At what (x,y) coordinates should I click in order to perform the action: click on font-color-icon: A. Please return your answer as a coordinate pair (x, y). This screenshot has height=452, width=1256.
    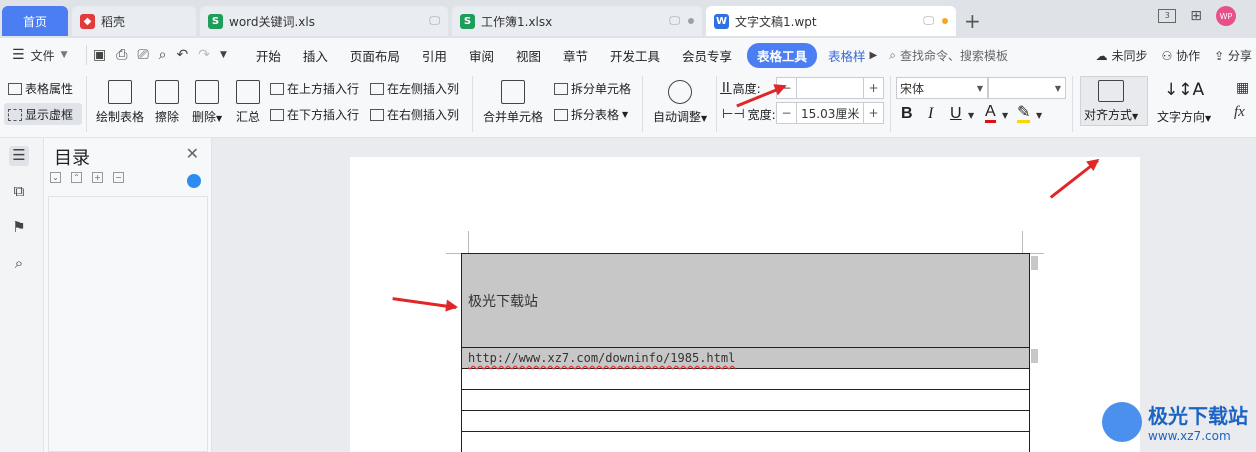
    Looking at the image, I should click on (990, 113).